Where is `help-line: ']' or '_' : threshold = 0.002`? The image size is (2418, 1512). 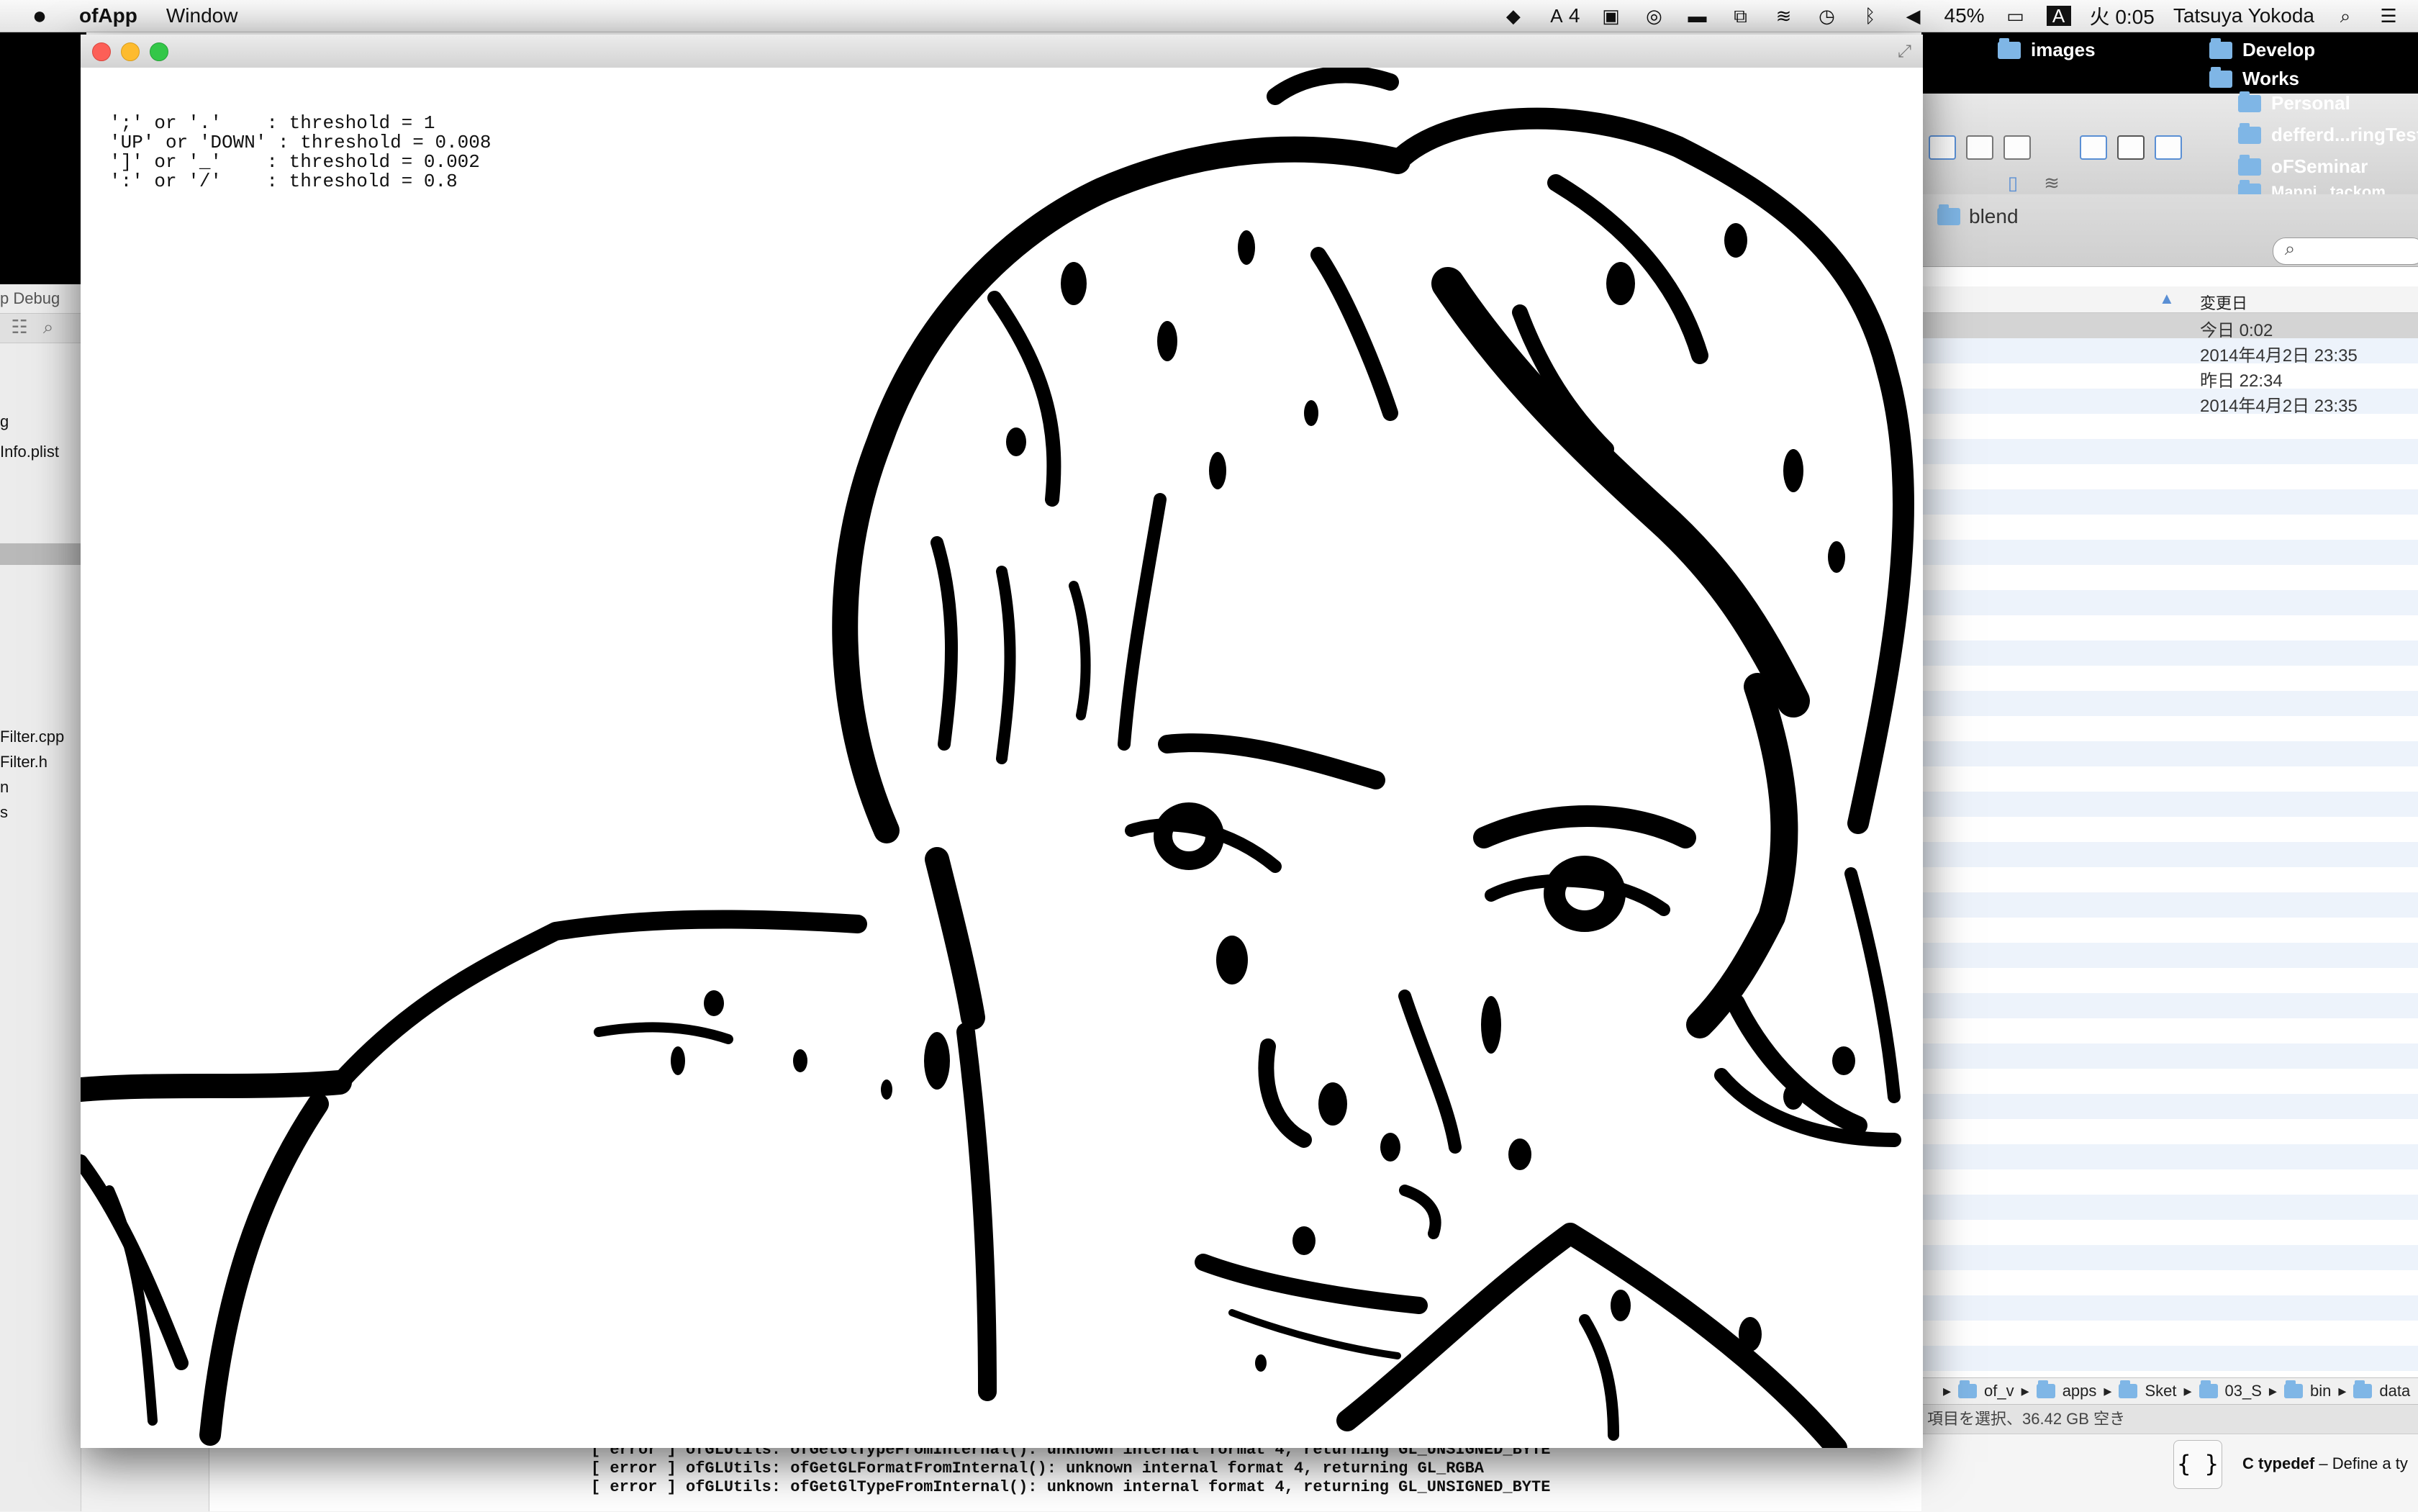
help-line: ']' or '_' : threshold = 0.002 is located at coordinates (294, 162).